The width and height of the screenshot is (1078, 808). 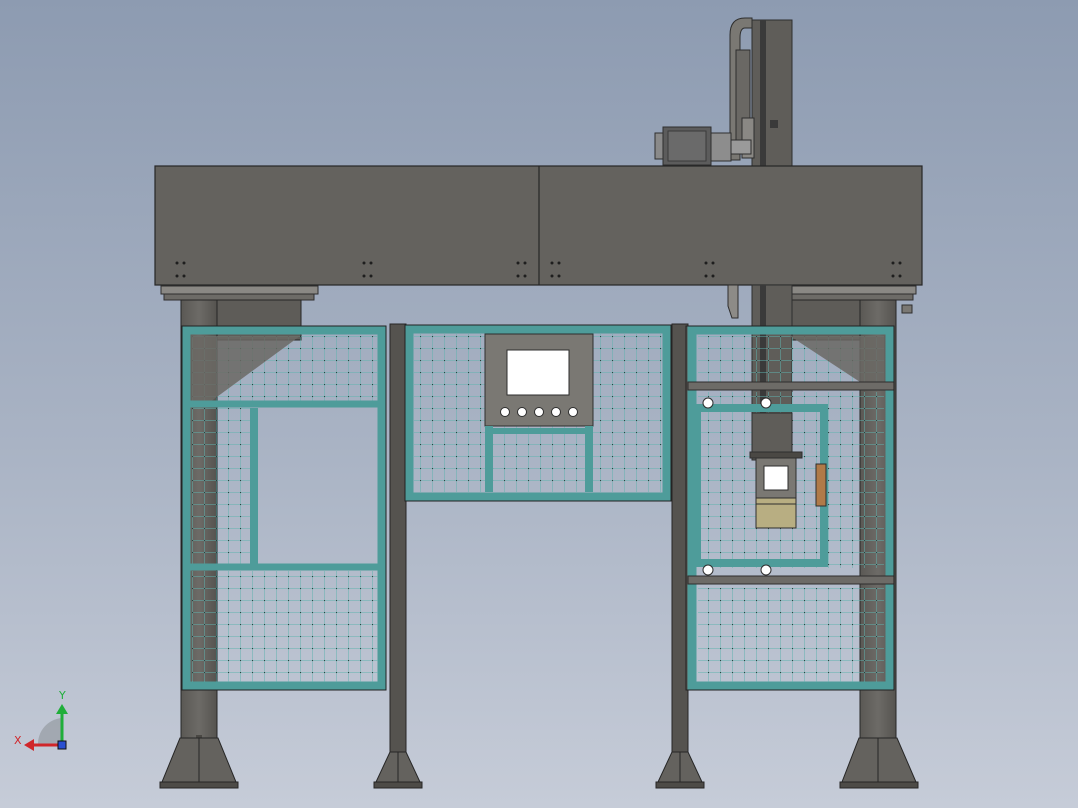 What do you see at coordinates (538, 413) in the screenshot?
I see `center-guard-panel` at bounding box center [538, 413].